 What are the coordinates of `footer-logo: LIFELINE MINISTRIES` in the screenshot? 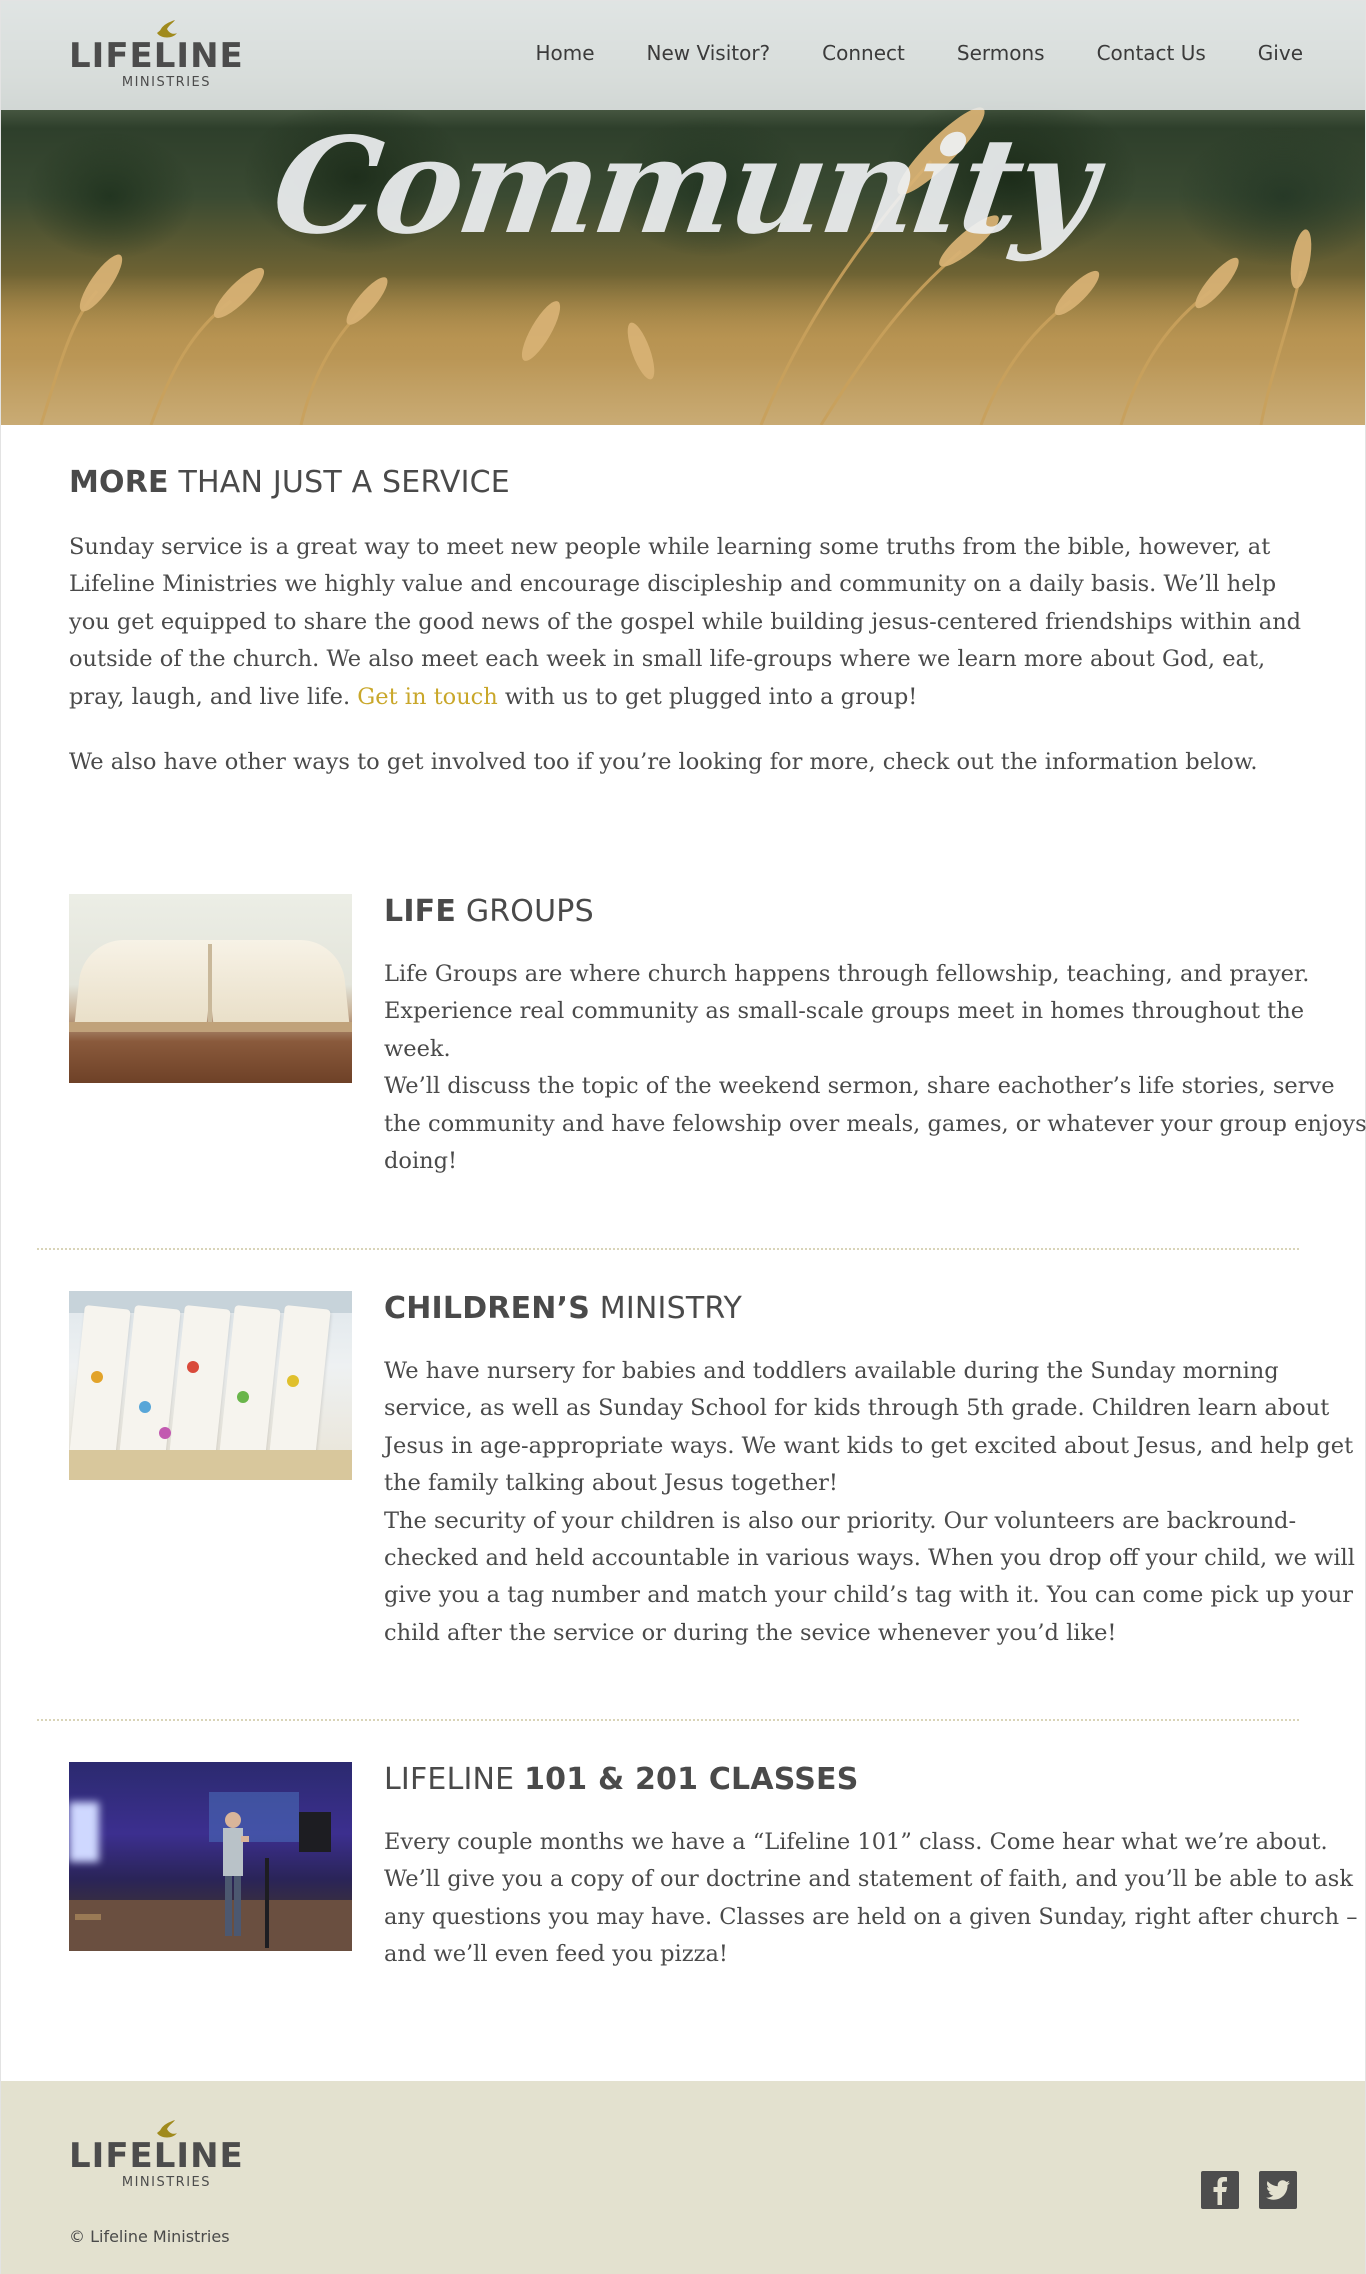 It's located at (156, 2155).